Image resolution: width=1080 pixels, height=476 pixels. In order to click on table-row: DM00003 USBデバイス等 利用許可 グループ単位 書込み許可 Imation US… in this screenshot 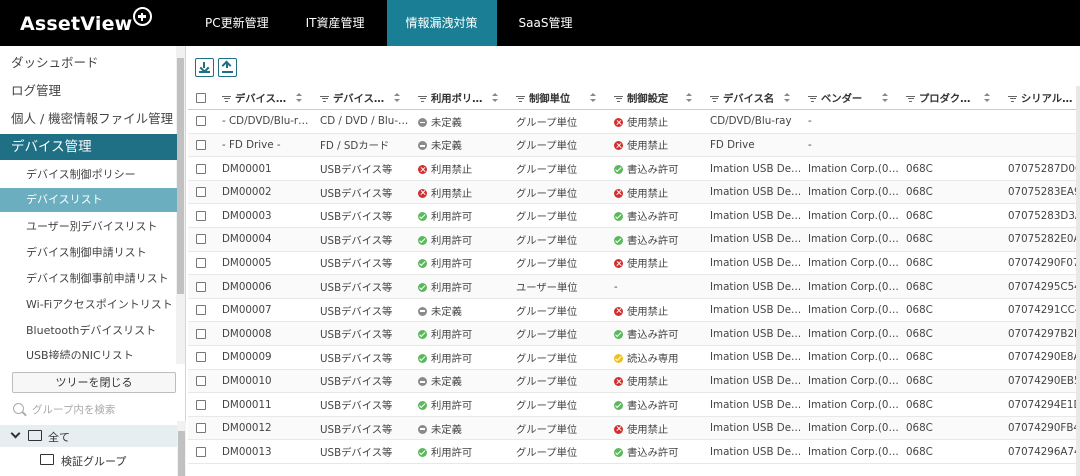, I will do `click(634, 216)`.